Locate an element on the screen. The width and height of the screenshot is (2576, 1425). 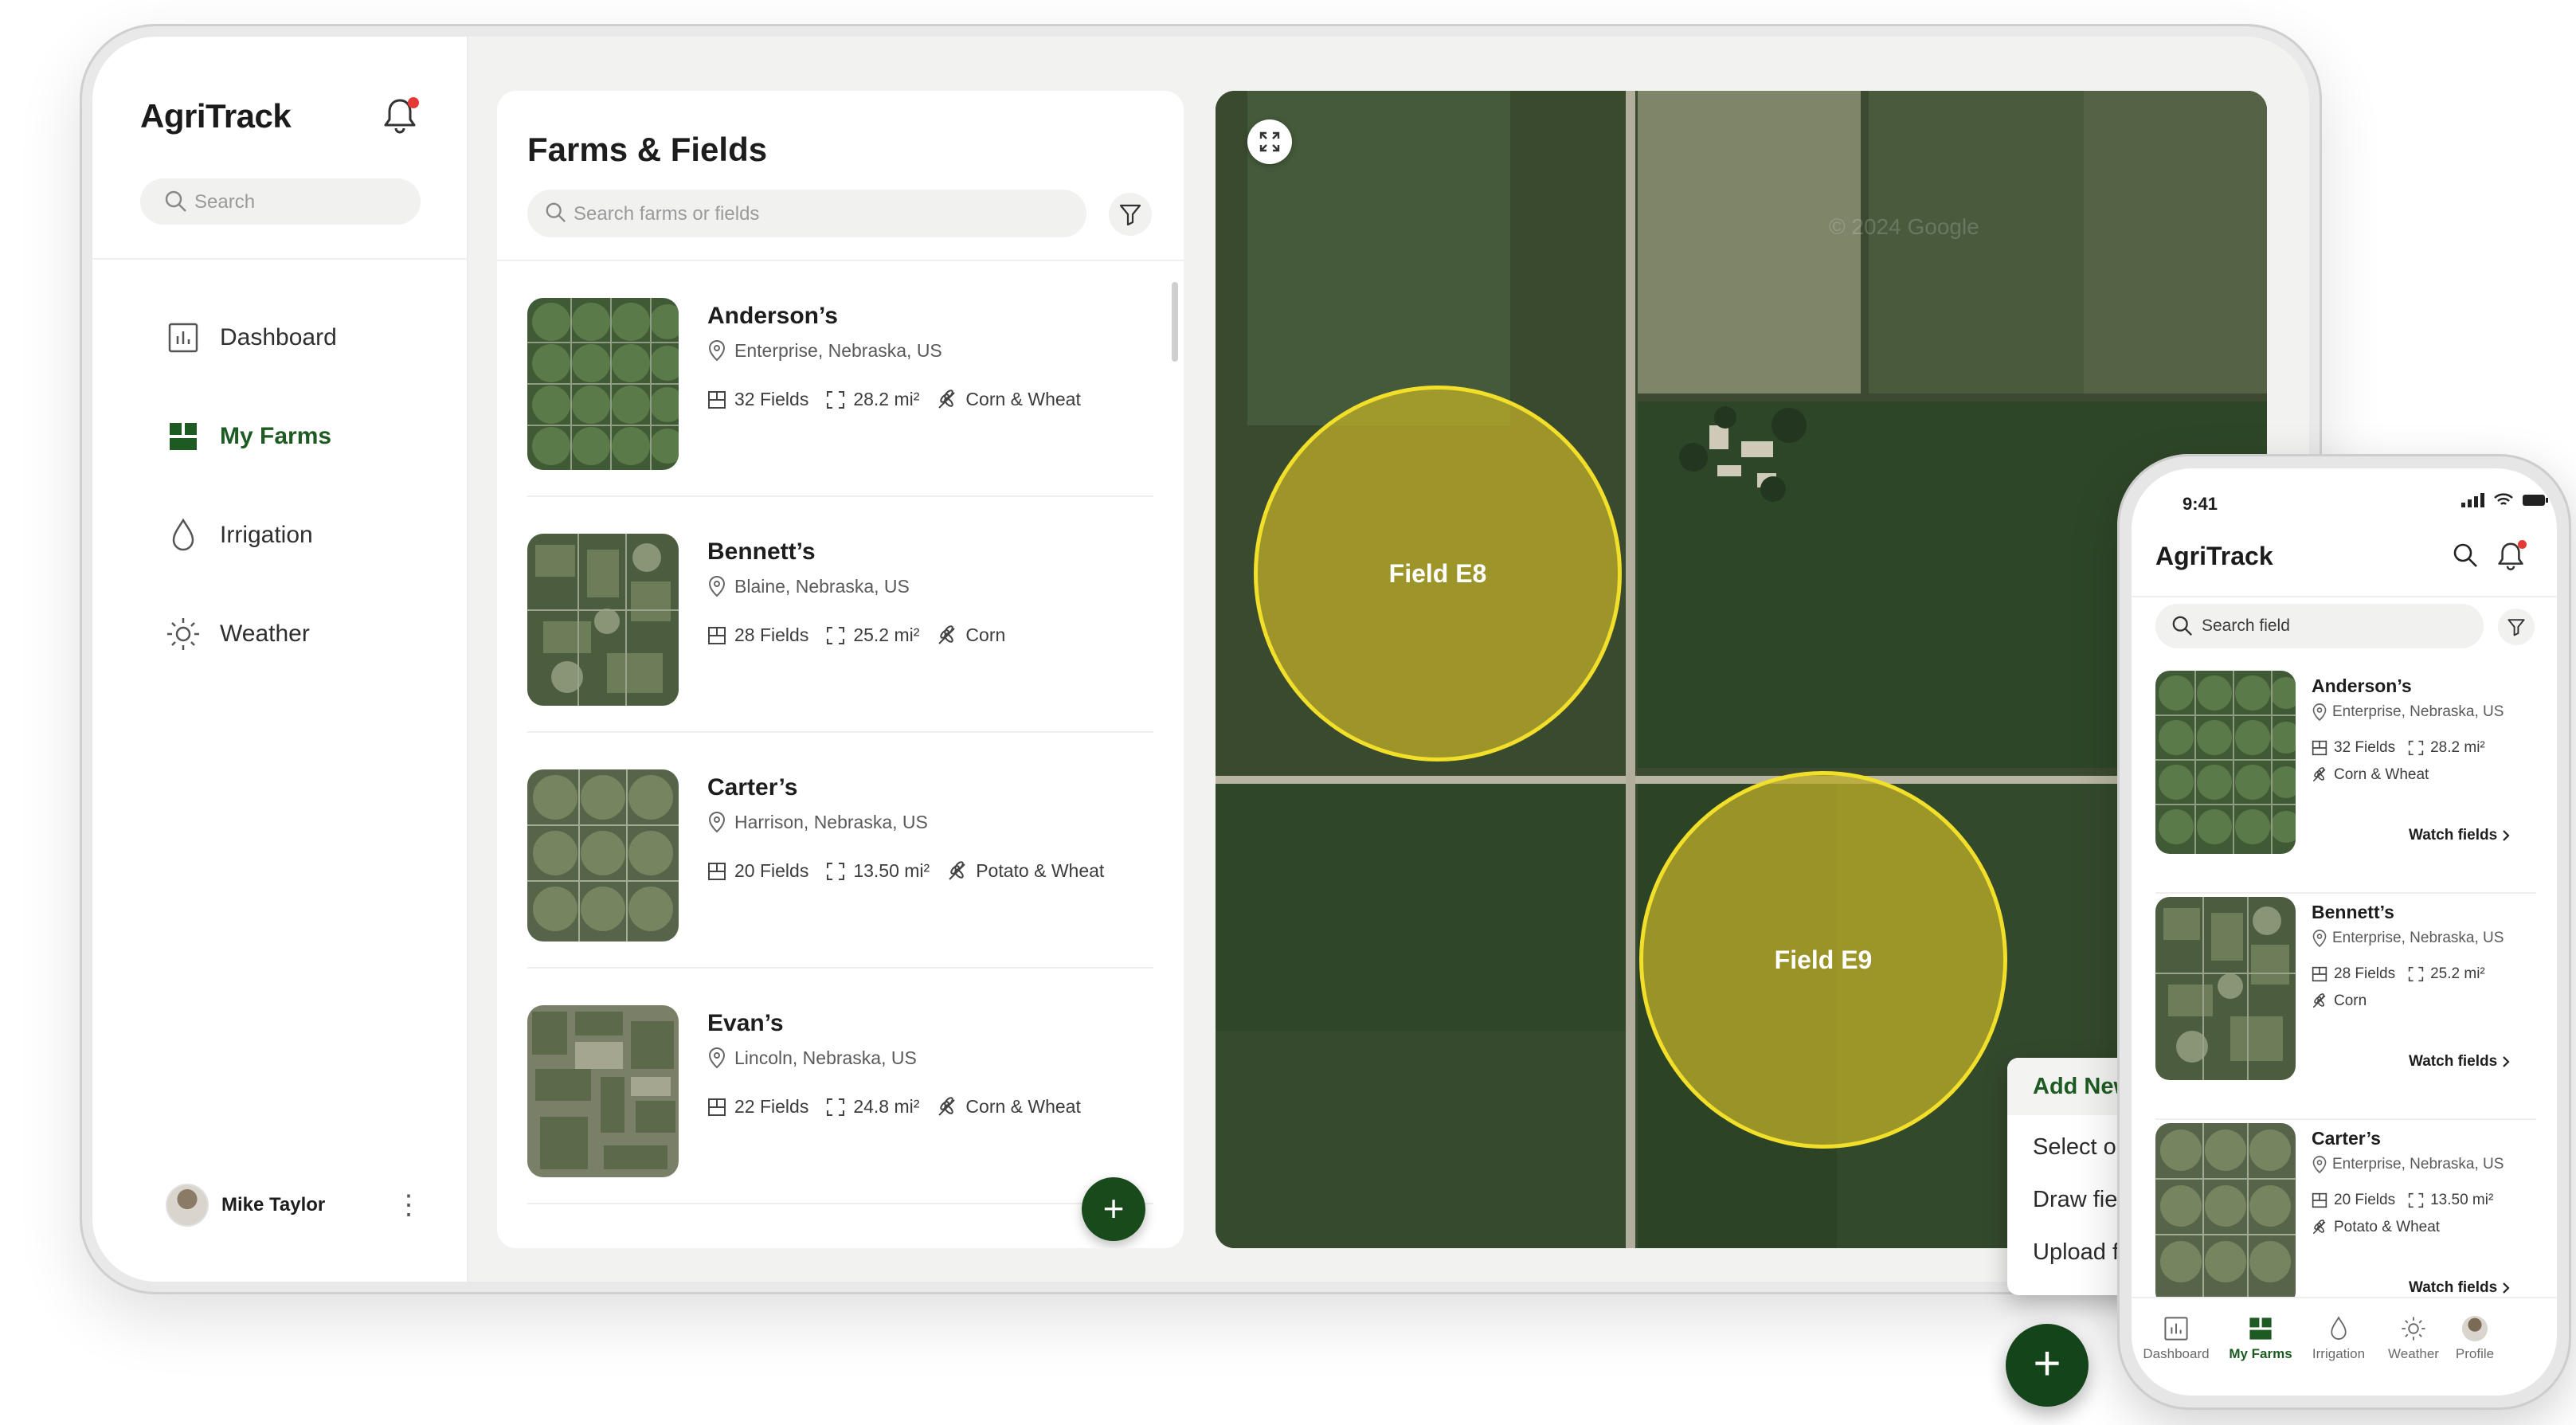
sidebar-item-dashboard: Dashboard is located at coordinates (251, 338).